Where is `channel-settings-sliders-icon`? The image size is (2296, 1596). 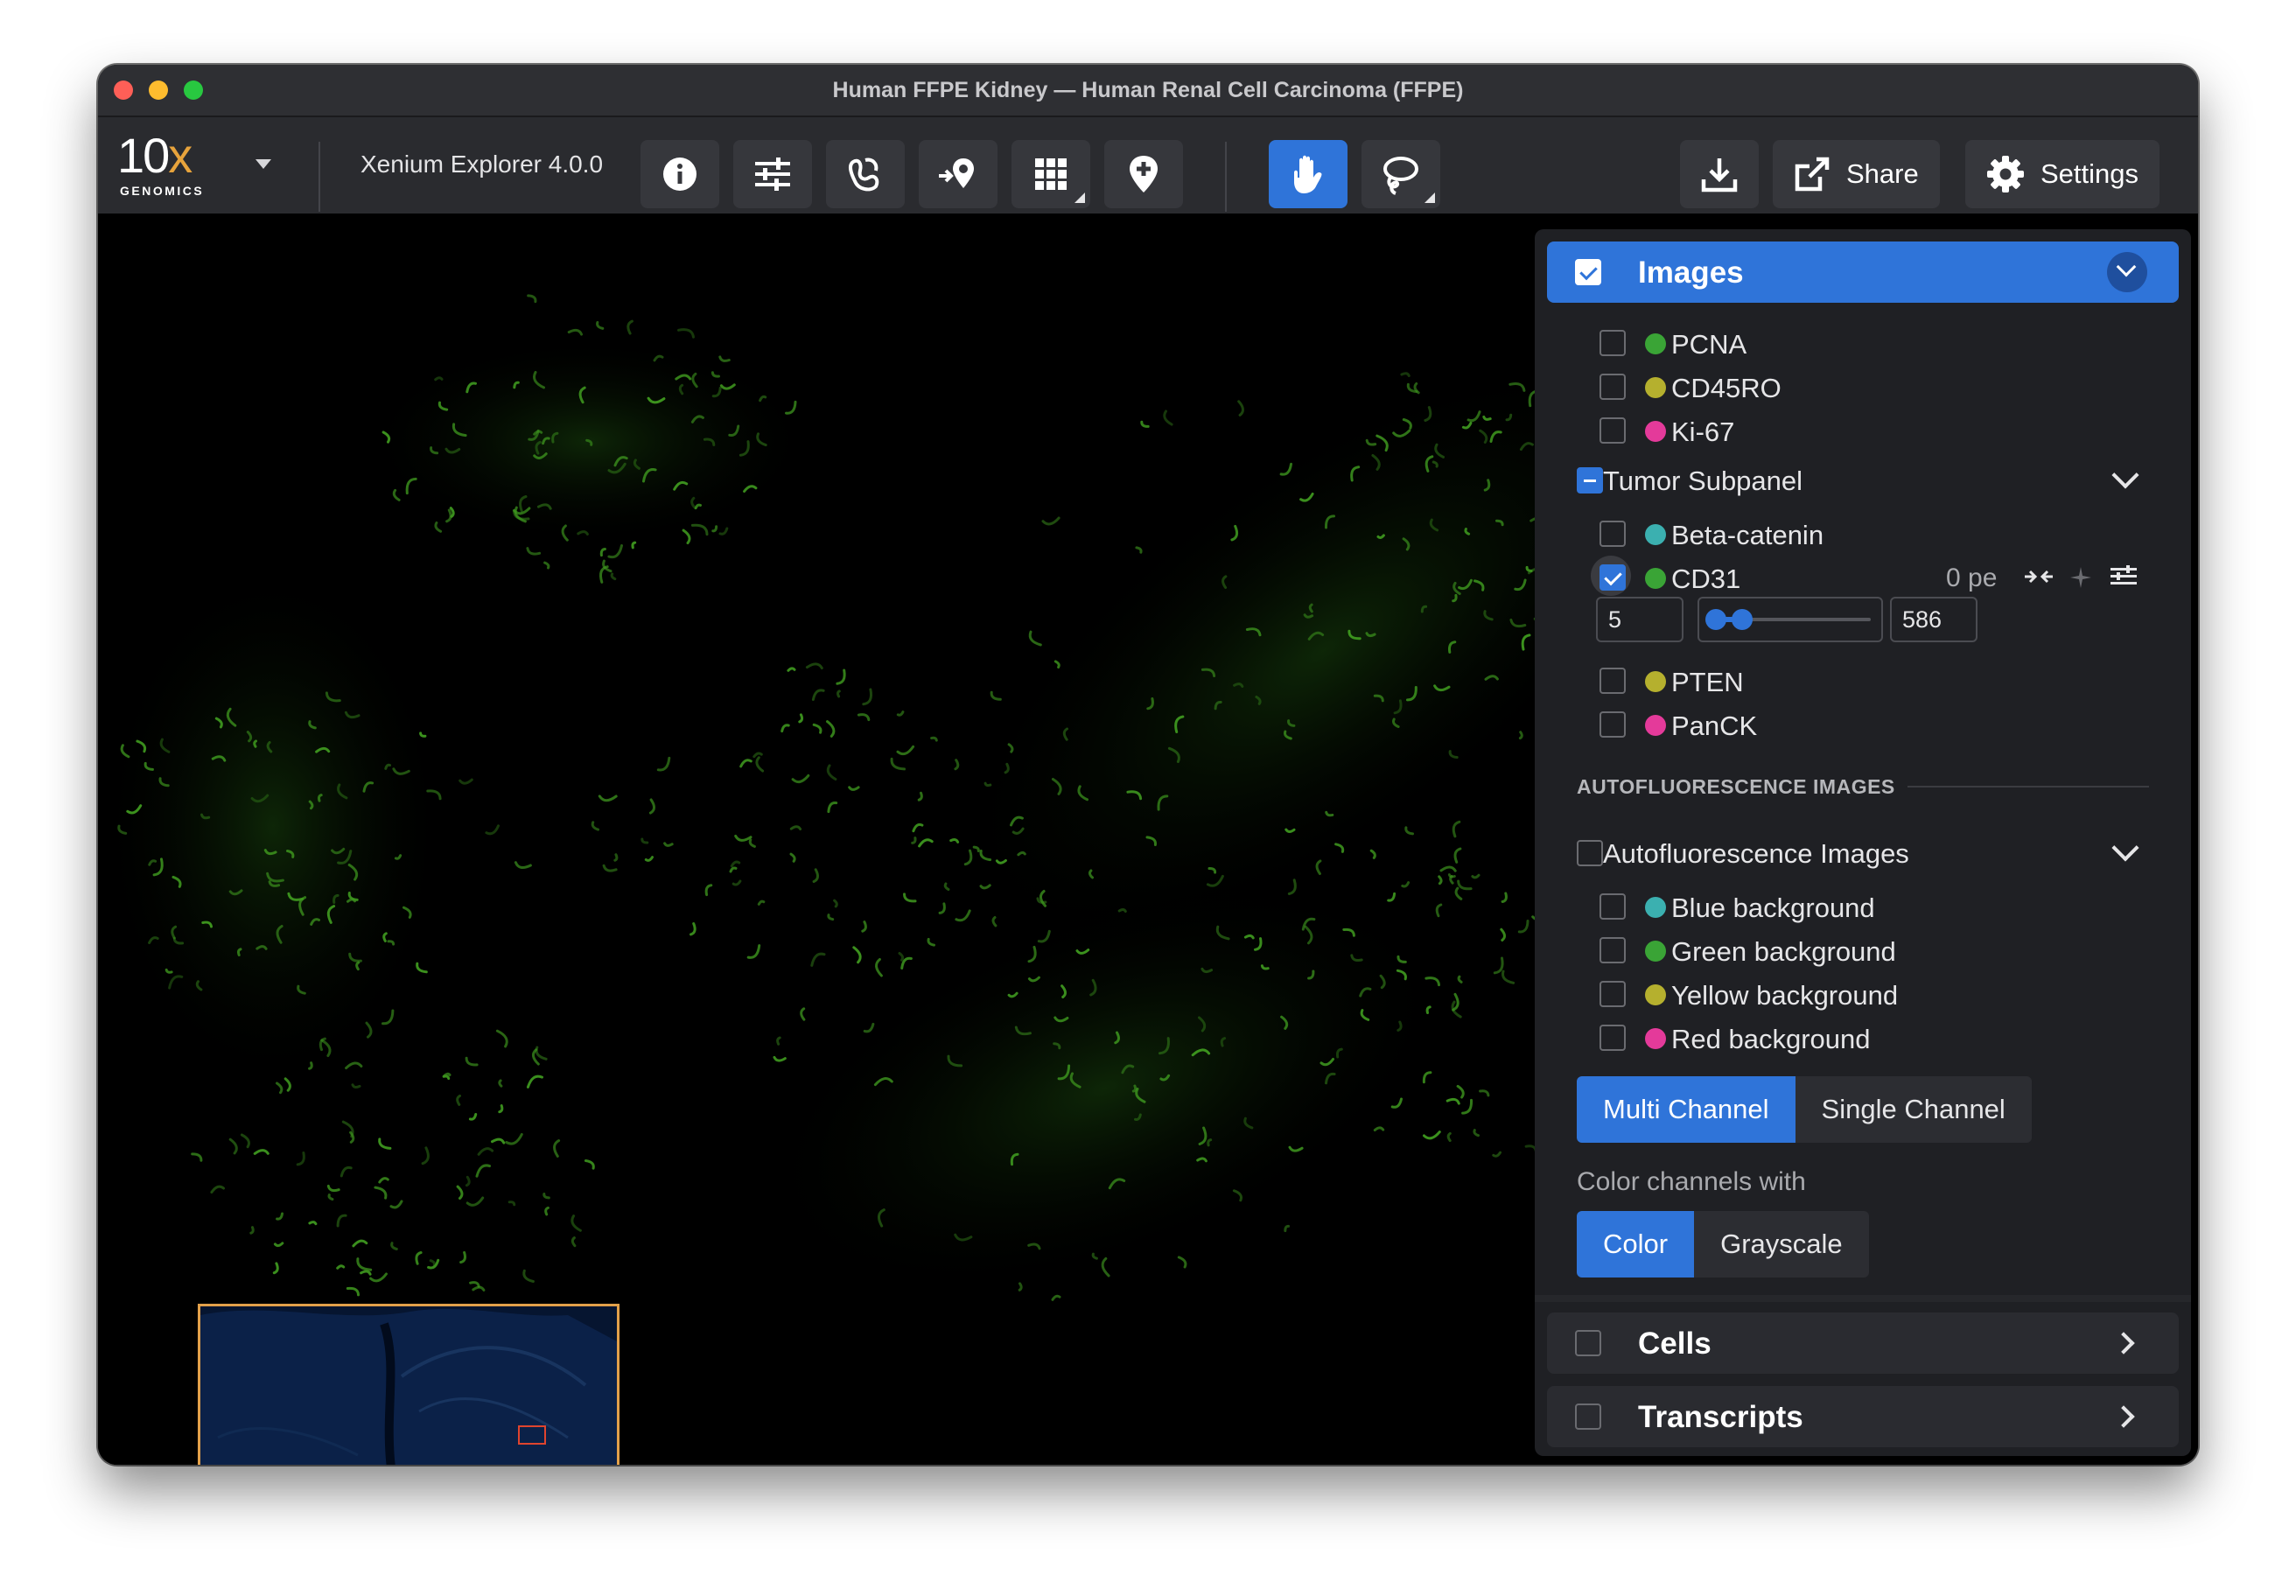
channel-settings-sliders-icon is located at coordinates (2123, 576).